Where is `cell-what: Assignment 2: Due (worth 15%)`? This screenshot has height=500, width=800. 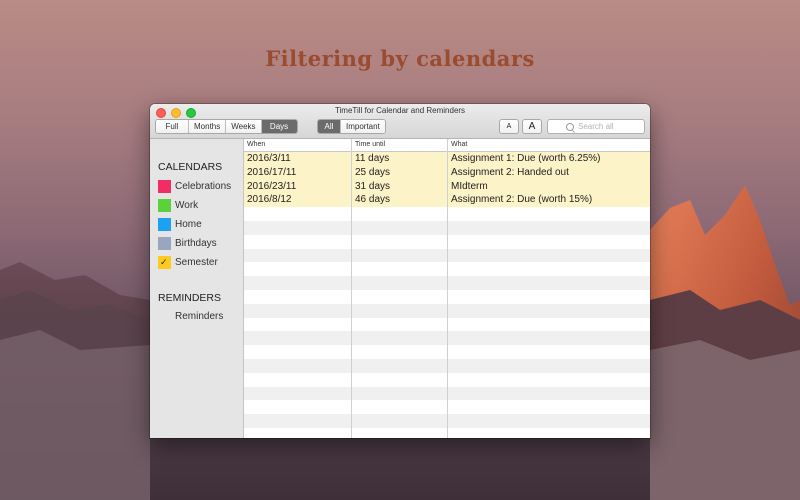
cell-what: Assignment 2: Due (worth 15%) is located at coordinates (522, 200).